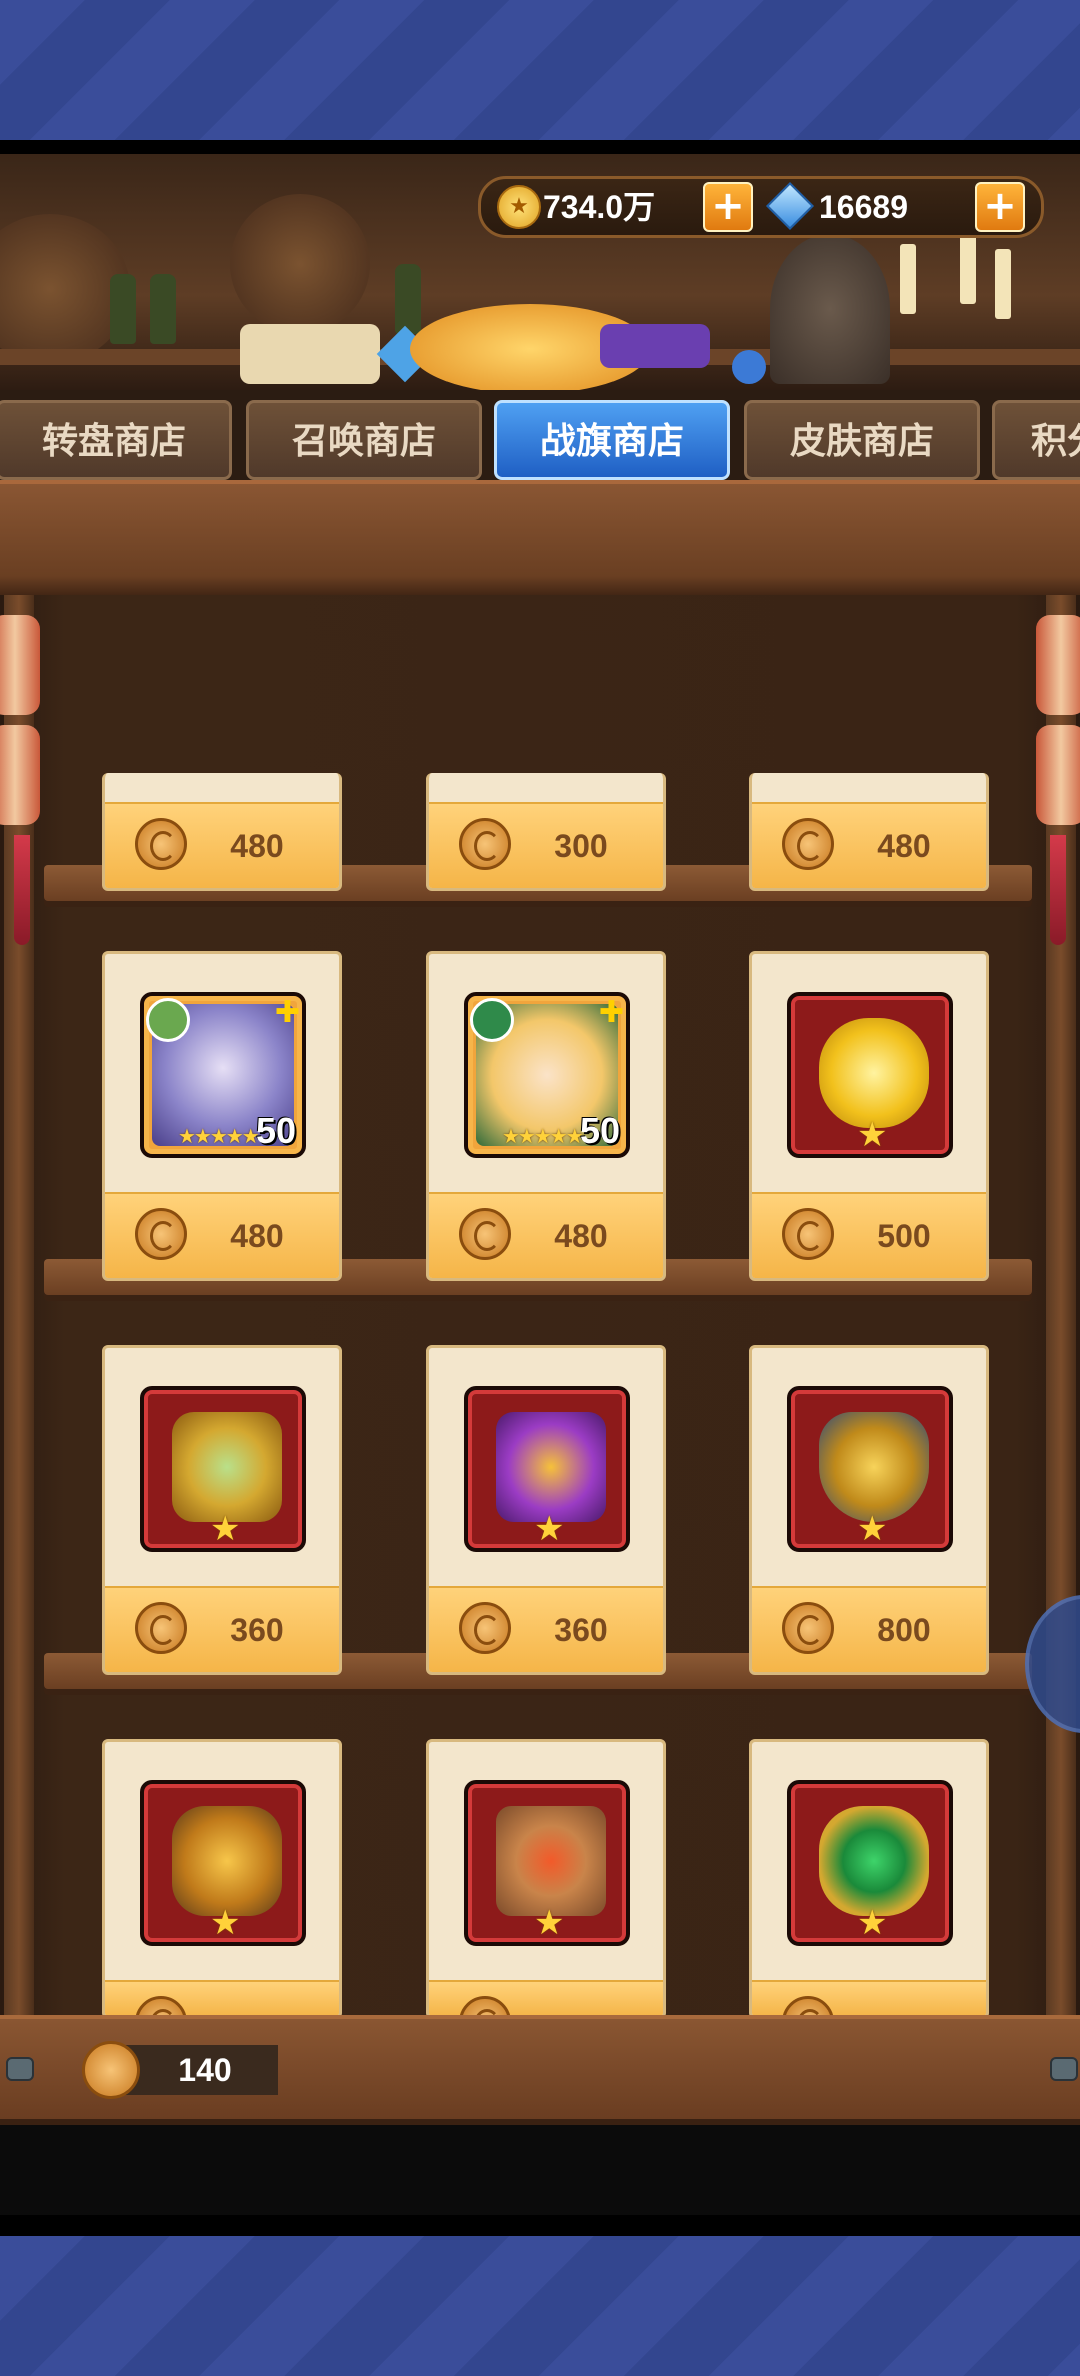  Describe the element at coordinates (540, 274) in the screenshot. I see `shop-header-scene: ★ 734.0万 + 16689 +` at that location.